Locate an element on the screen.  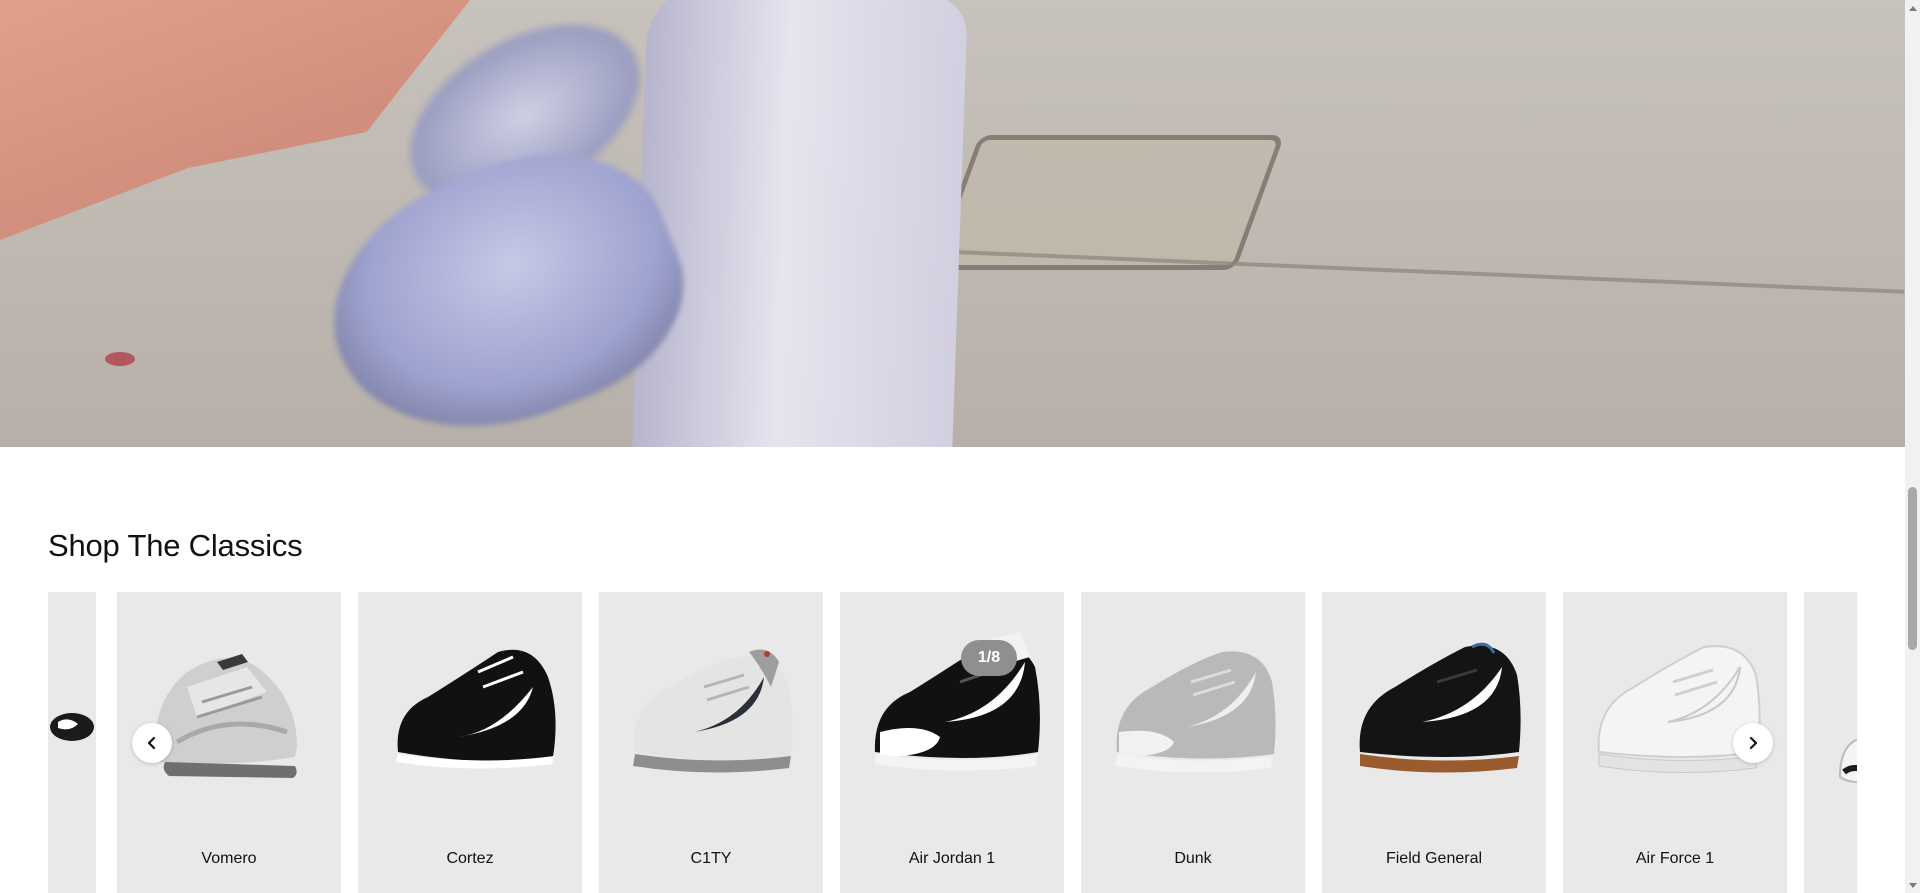
product-card-c1ty: C1TY is located at coordinates (711, 742).